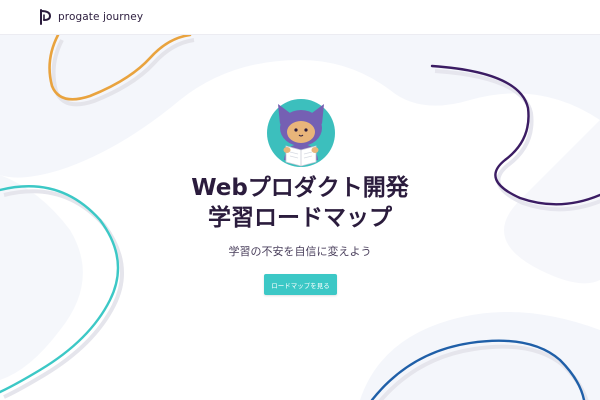 The height and width of the screenshot is (400, 600). I want to click on ninja-cat-mascot-icon, so click(301, 133).